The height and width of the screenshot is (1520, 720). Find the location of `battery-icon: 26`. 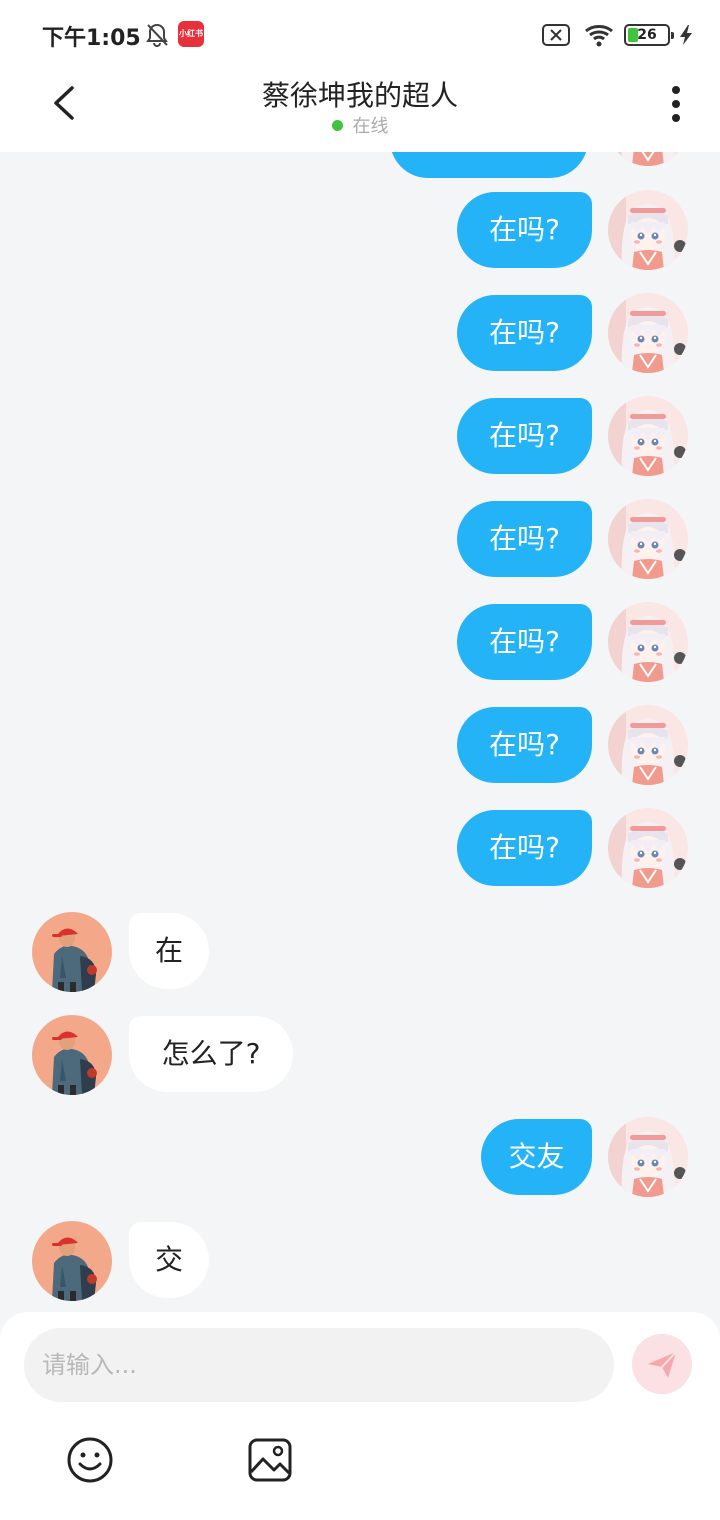

battery-icon: 26 is located at coordinates (649, 35).